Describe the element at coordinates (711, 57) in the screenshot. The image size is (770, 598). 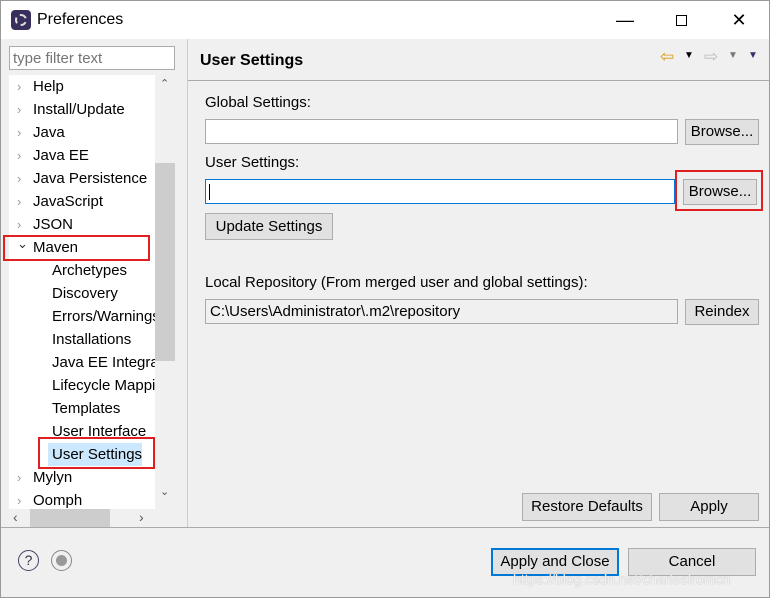
I see `forward-arrow-icon: ⇨` at that location.